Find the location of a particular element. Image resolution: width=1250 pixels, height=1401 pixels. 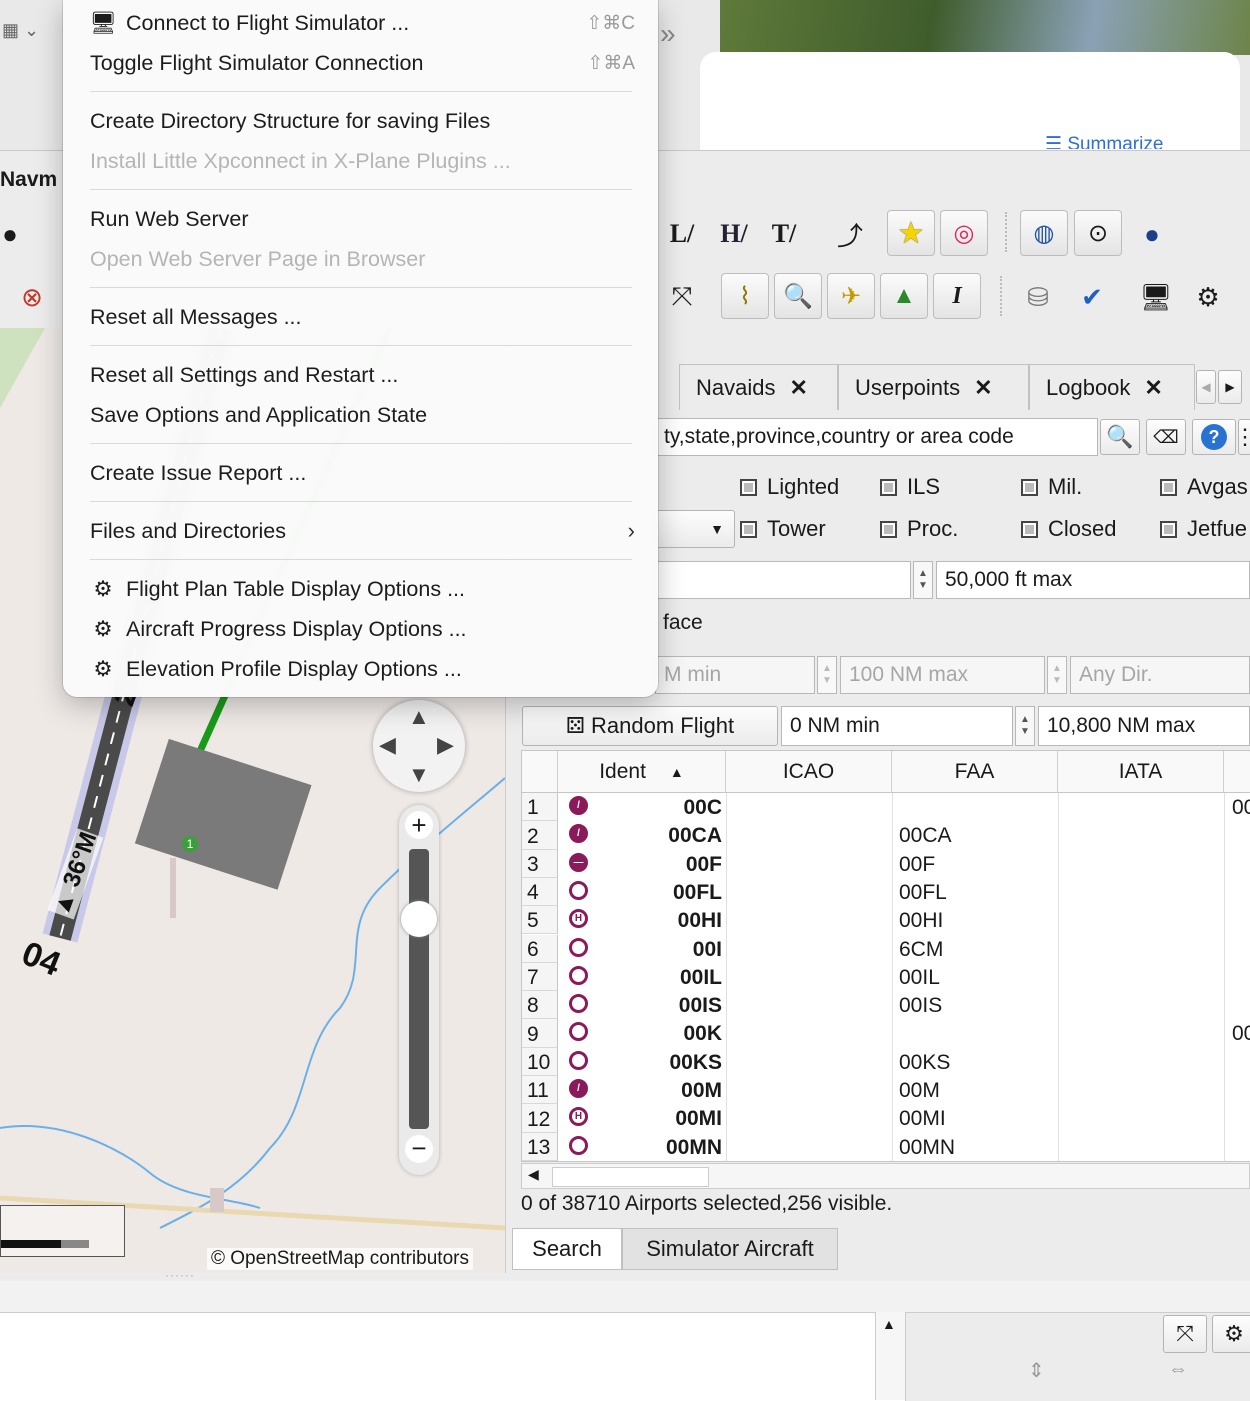

elevation-icon: ▲ is located at coordinates (904, 296).